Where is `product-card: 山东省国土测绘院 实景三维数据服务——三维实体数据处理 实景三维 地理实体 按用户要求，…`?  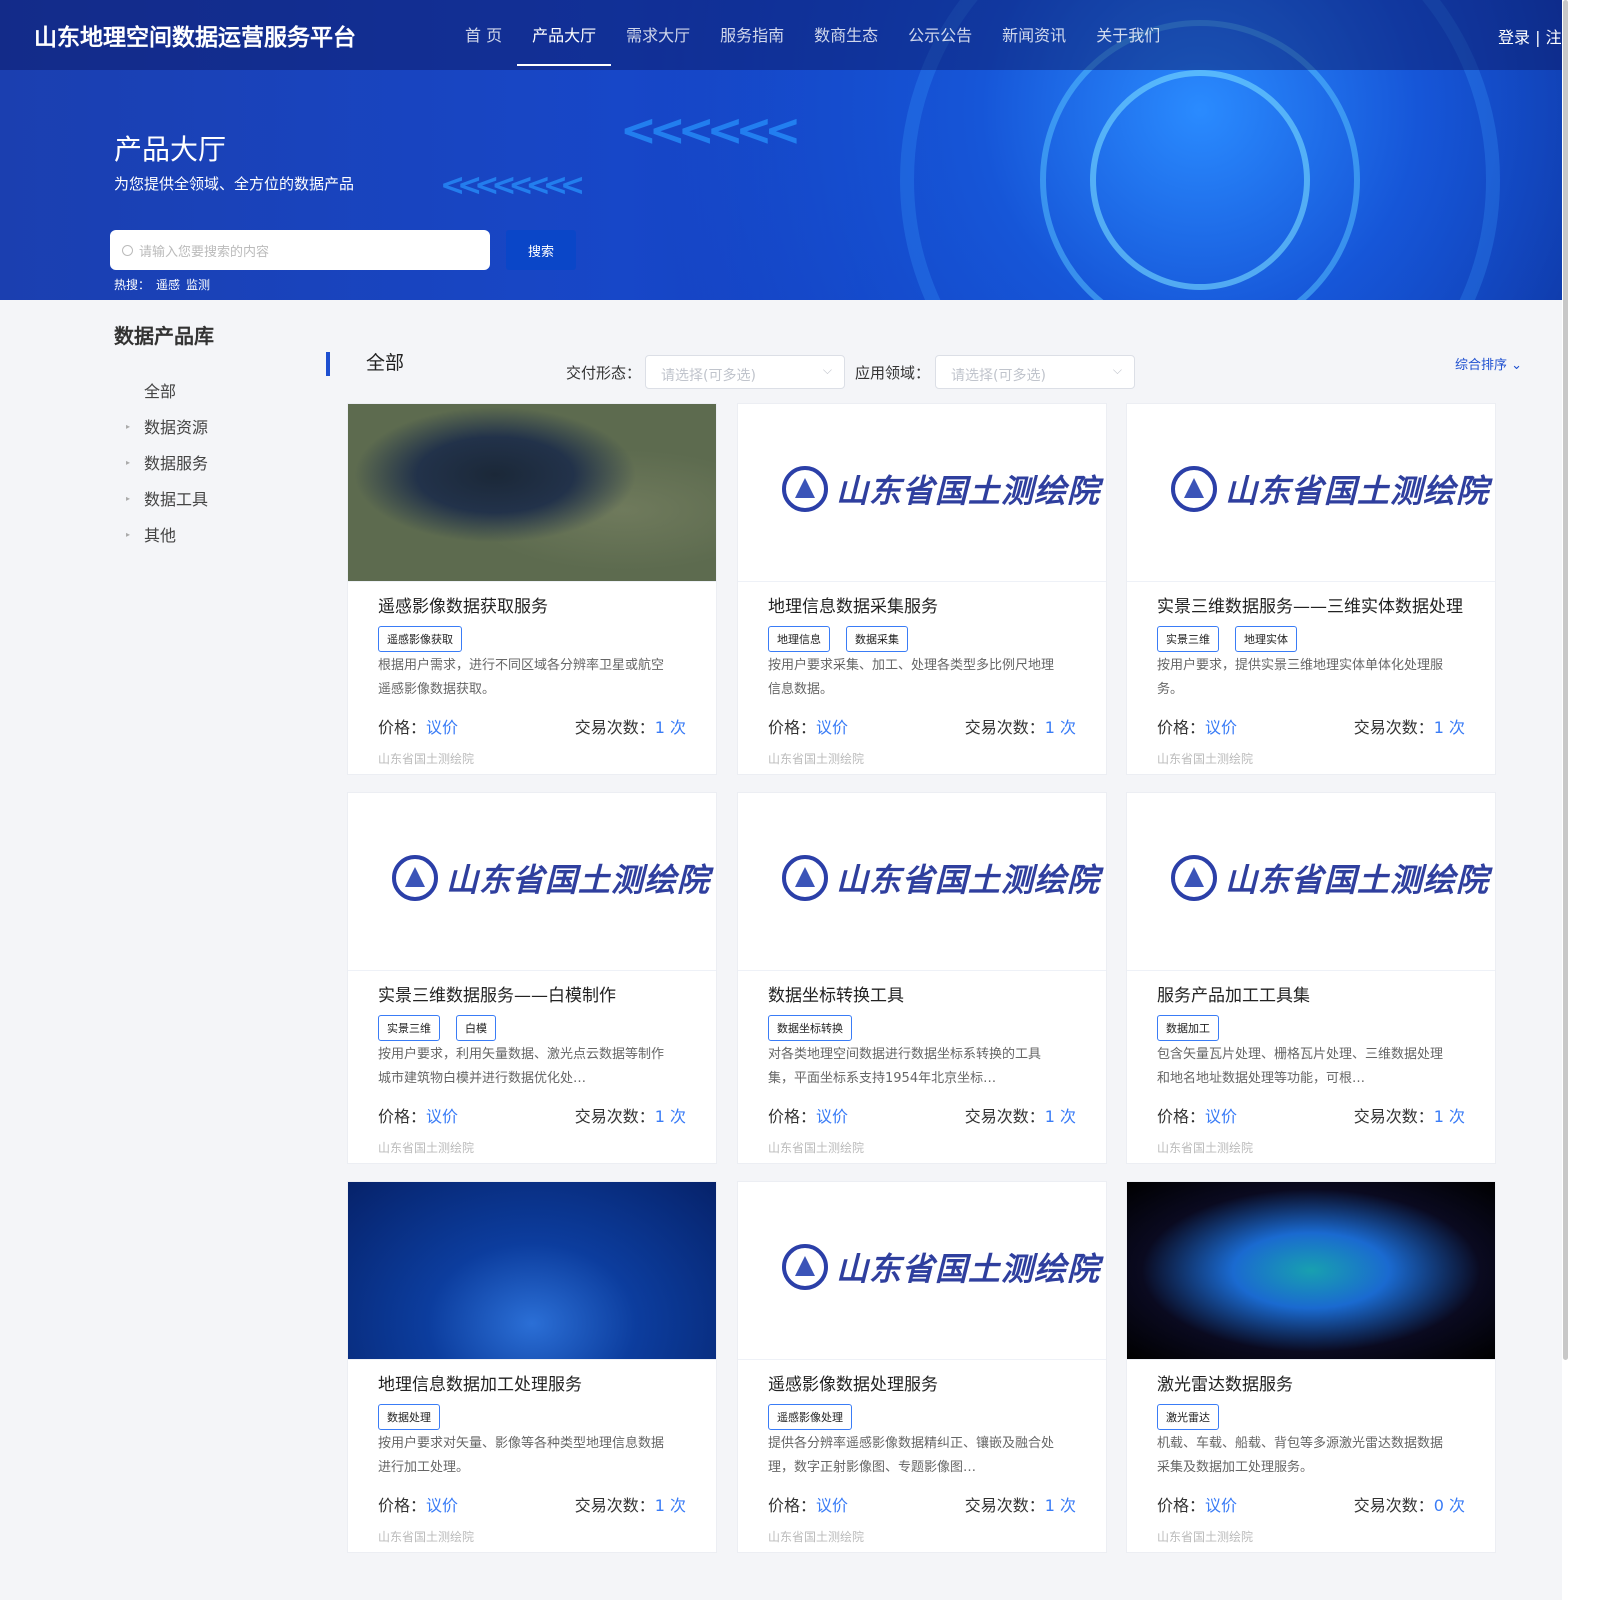 product-card: 山东省国土测绘院 实景三维数据服务——三维实体数据处理 实景三维 地理实体 按用户要求，… is located at coordinates (1311, 589).